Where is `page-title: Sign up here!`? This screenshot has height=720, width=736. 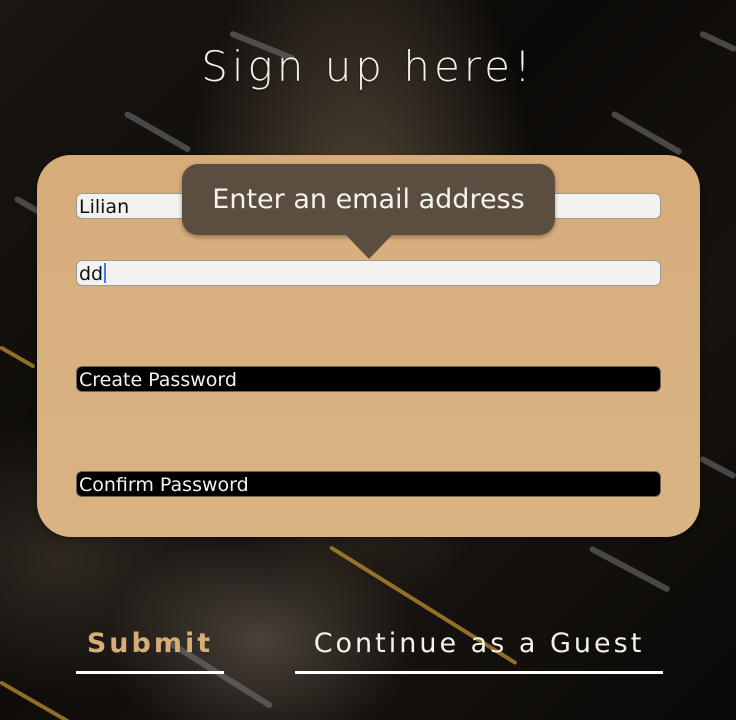 page-title: Sign up here! is located at coordinates (368, 66).